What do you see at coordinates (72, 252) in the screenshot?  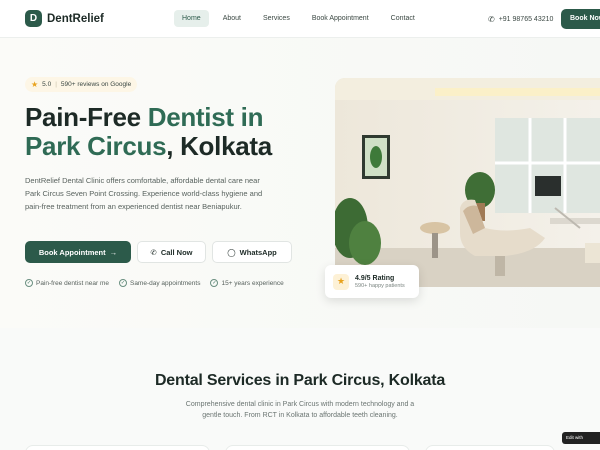 I see `book-appointment-label: Book Appointment` at bounding box center [72, 252].